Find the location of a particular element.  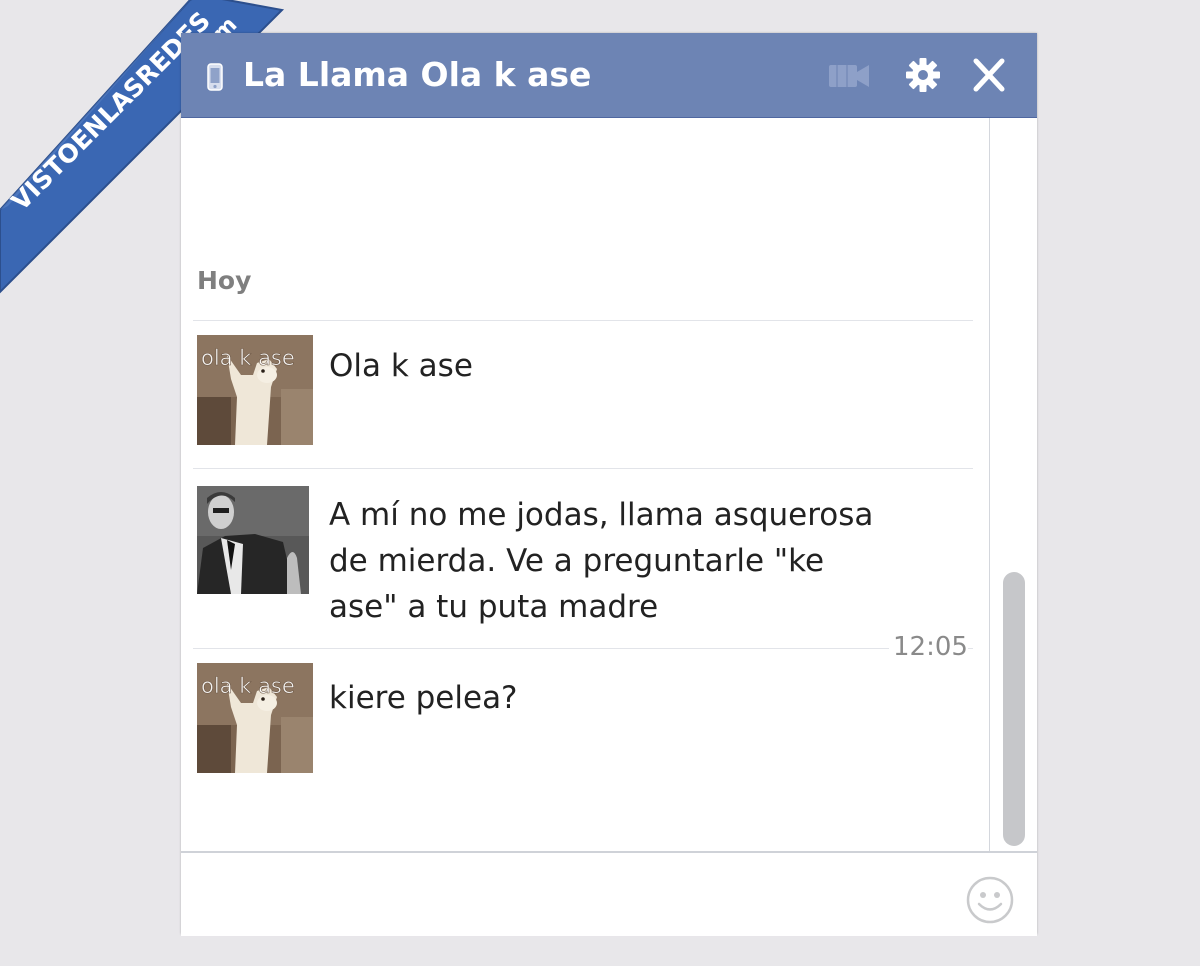

message-text: de mierda. Ve a preguntarle "ke is located at coordinates (577, 561).